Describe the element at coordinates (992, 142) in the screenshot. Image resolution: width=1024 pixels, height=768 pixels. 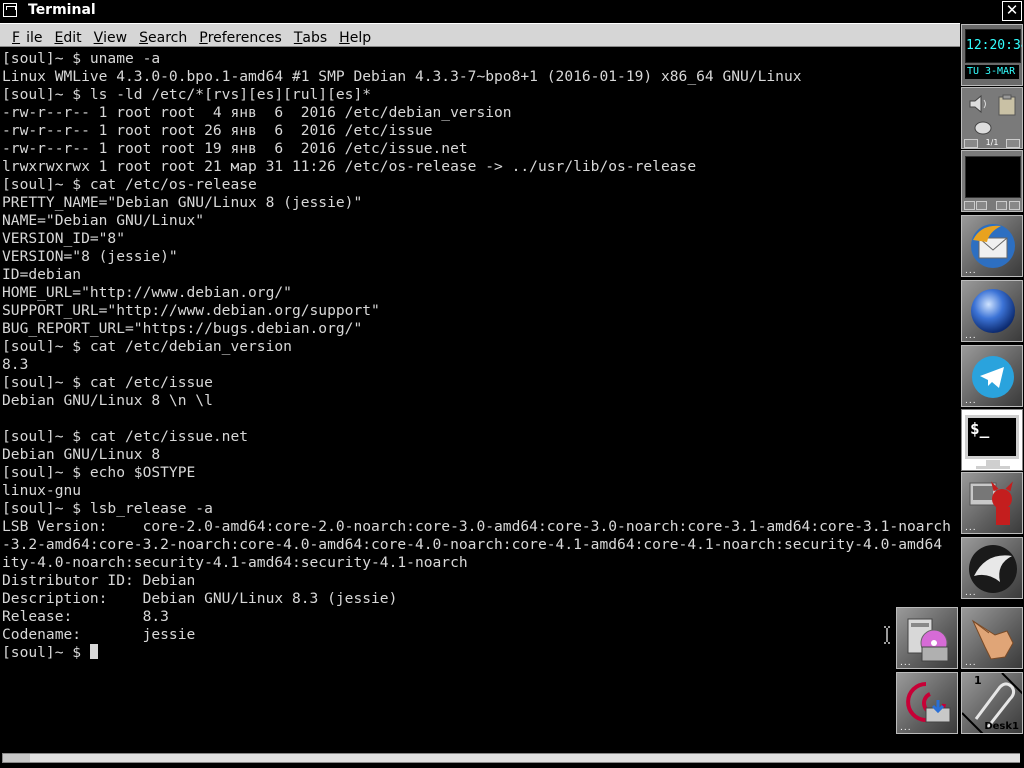
I see `mixer-page-indicator: 1/1` at that location.